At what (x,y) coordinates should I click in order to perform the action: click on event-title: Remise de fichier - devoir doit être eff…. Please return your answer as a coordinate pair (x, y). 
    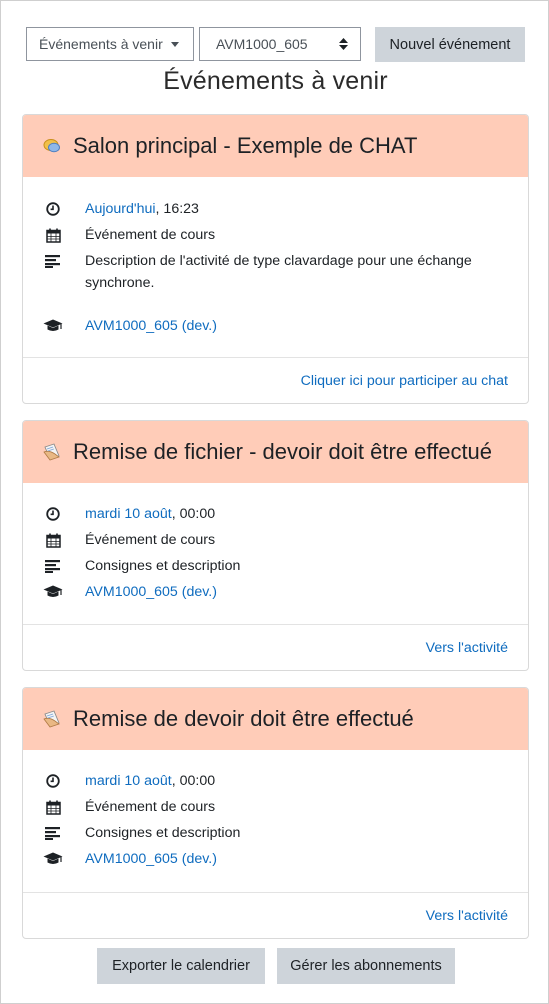
    Looking at the image, I should click on (282, 452).